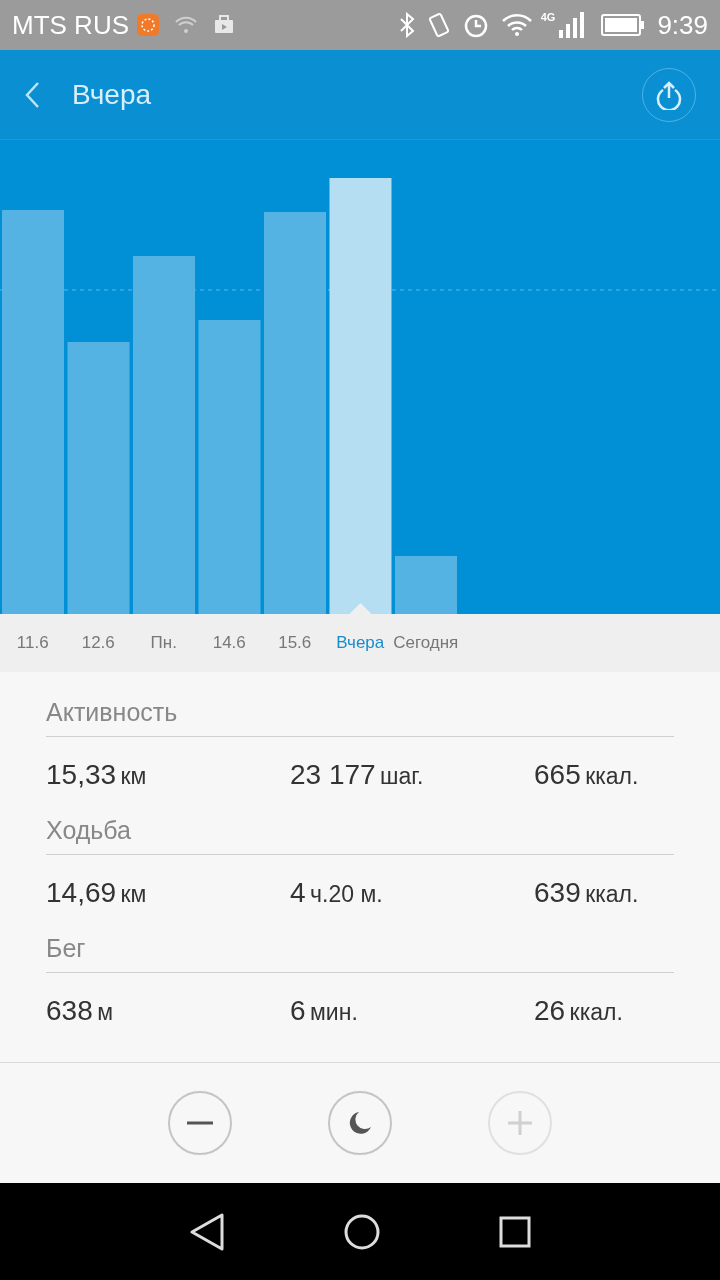 The height and width of the screenshot is (1280, 720). I want to click on section-title: Активность, so click(112, 712).